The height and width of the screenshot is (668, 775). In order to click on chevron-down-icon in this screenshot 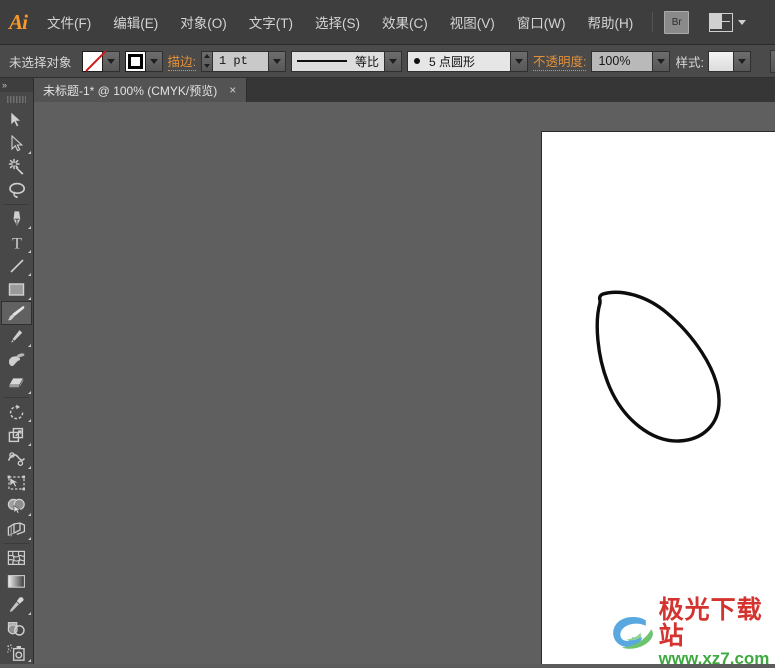, I will do `click(153, 61)`.